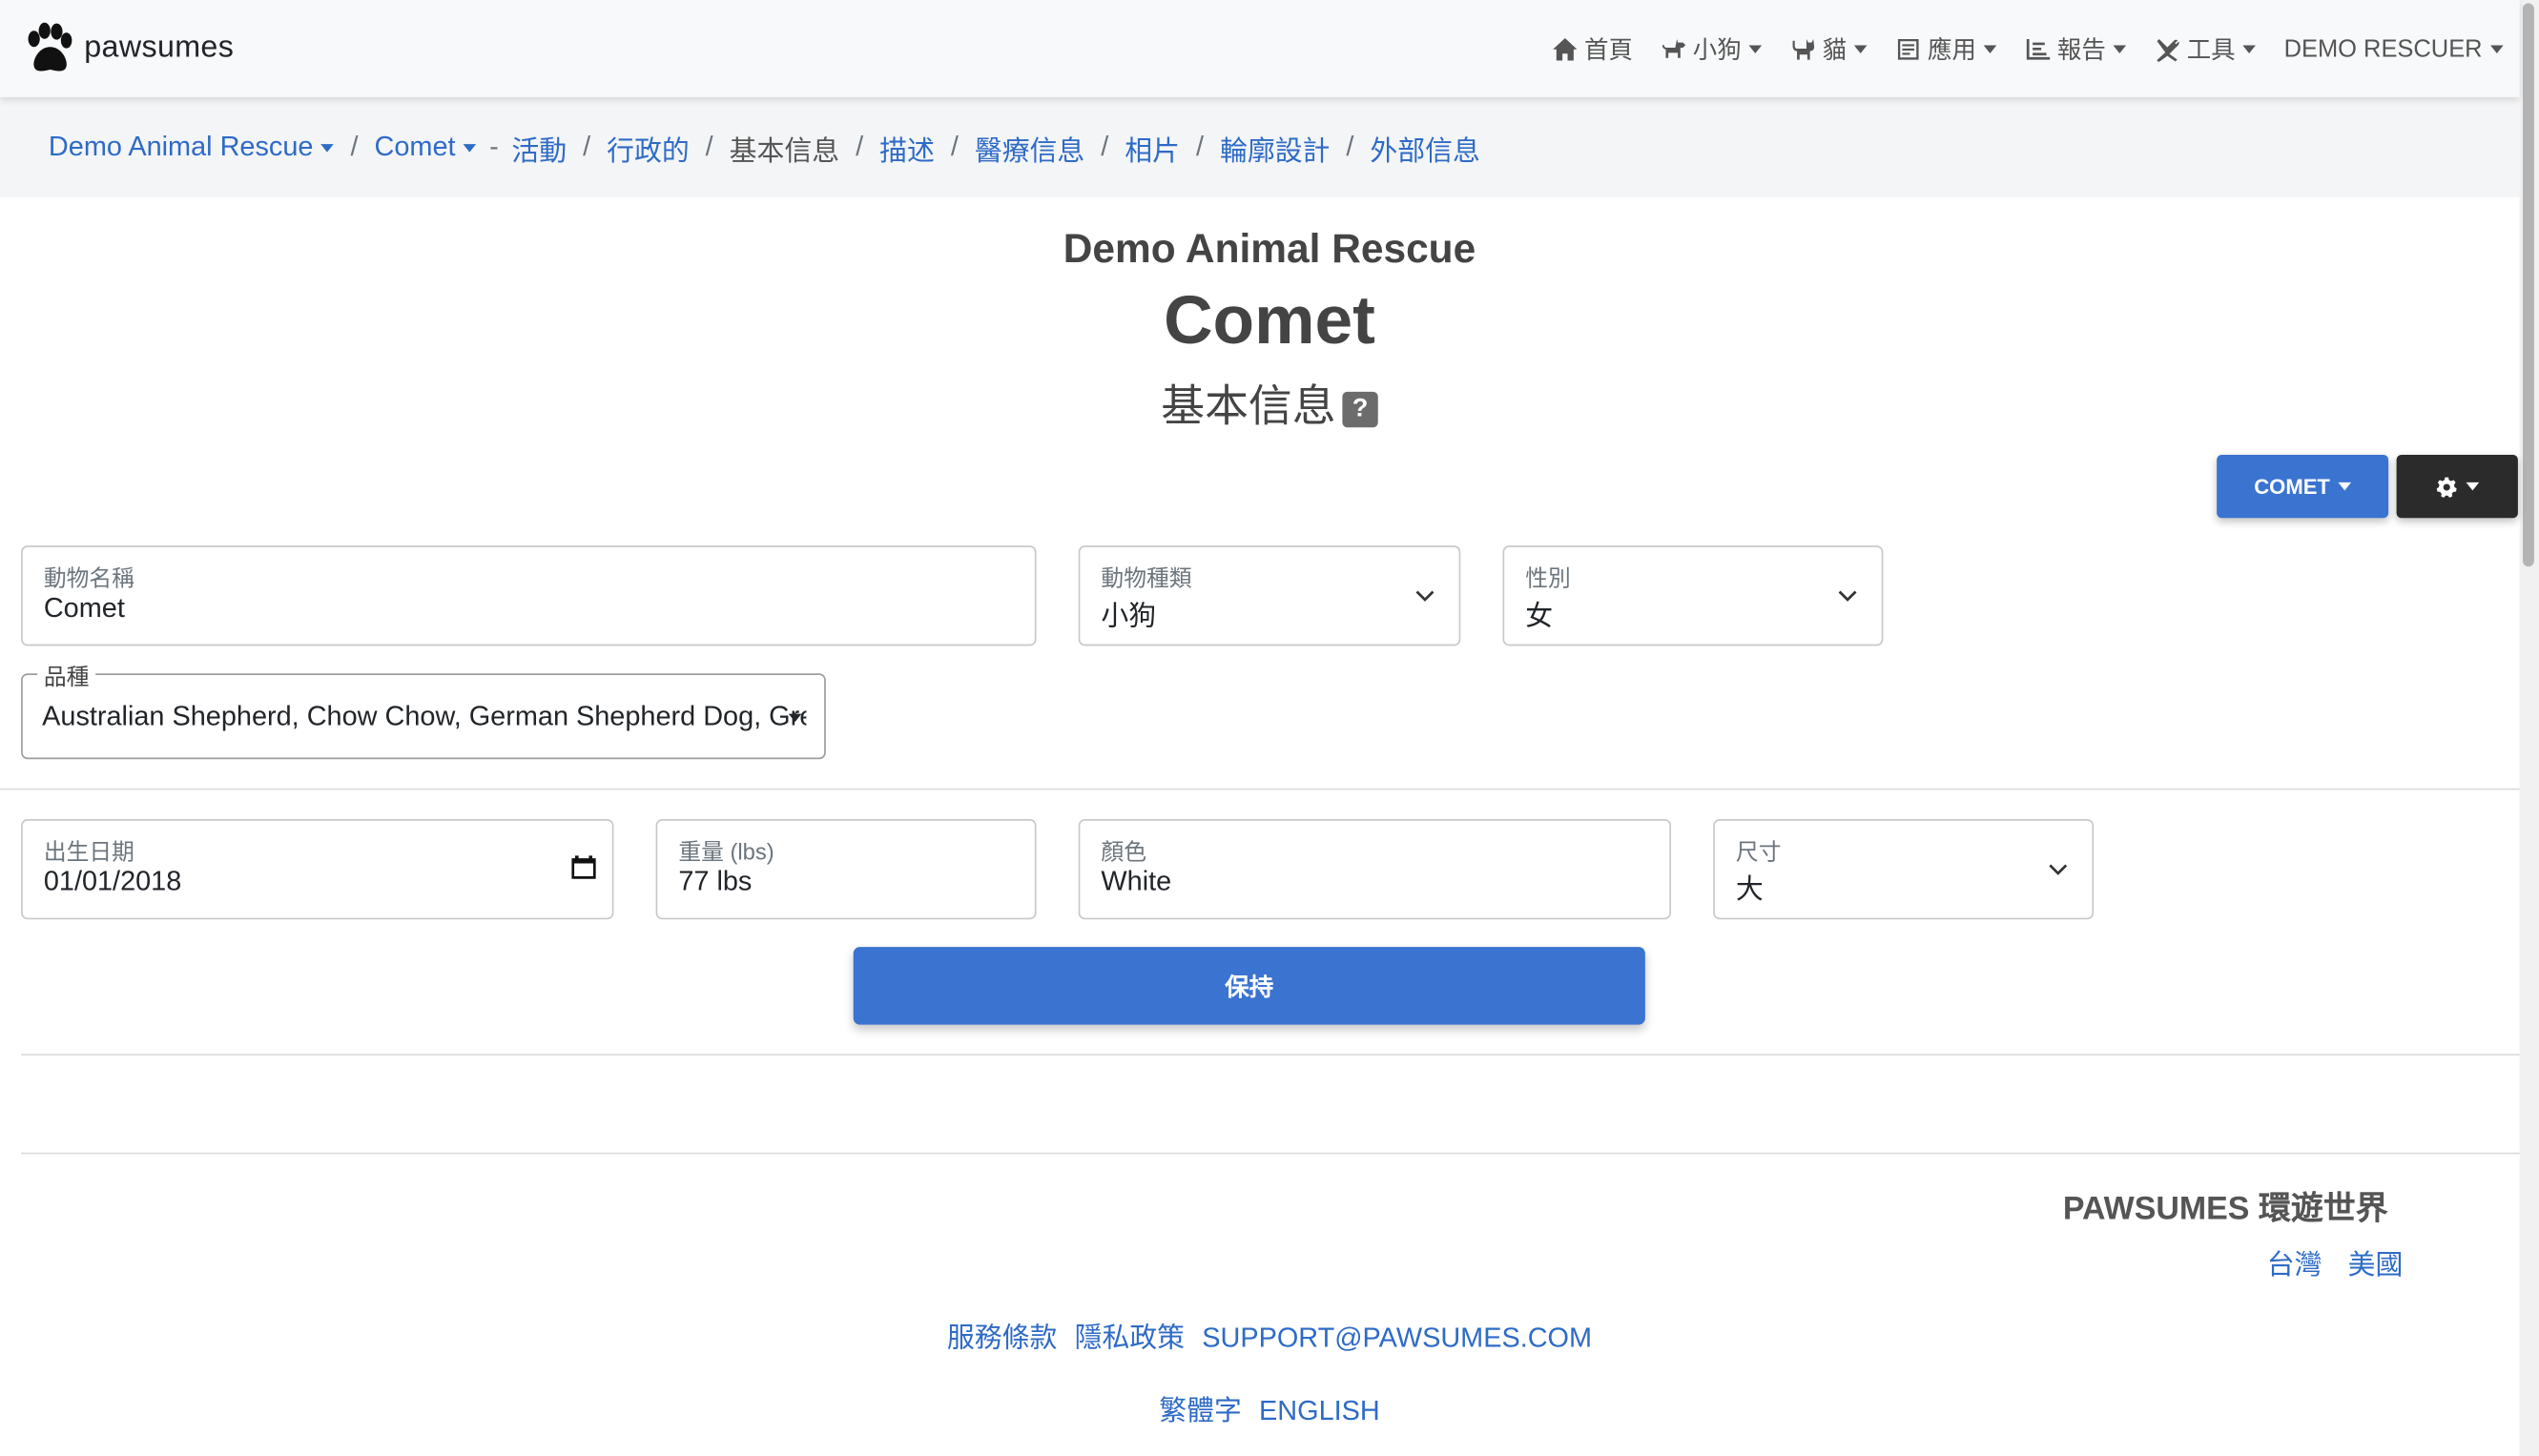 This screenshot has height=1456, width=2539. Describe the element at coordinates (1749, 889) in the screenshot. I see `size-value: 大` at that location.